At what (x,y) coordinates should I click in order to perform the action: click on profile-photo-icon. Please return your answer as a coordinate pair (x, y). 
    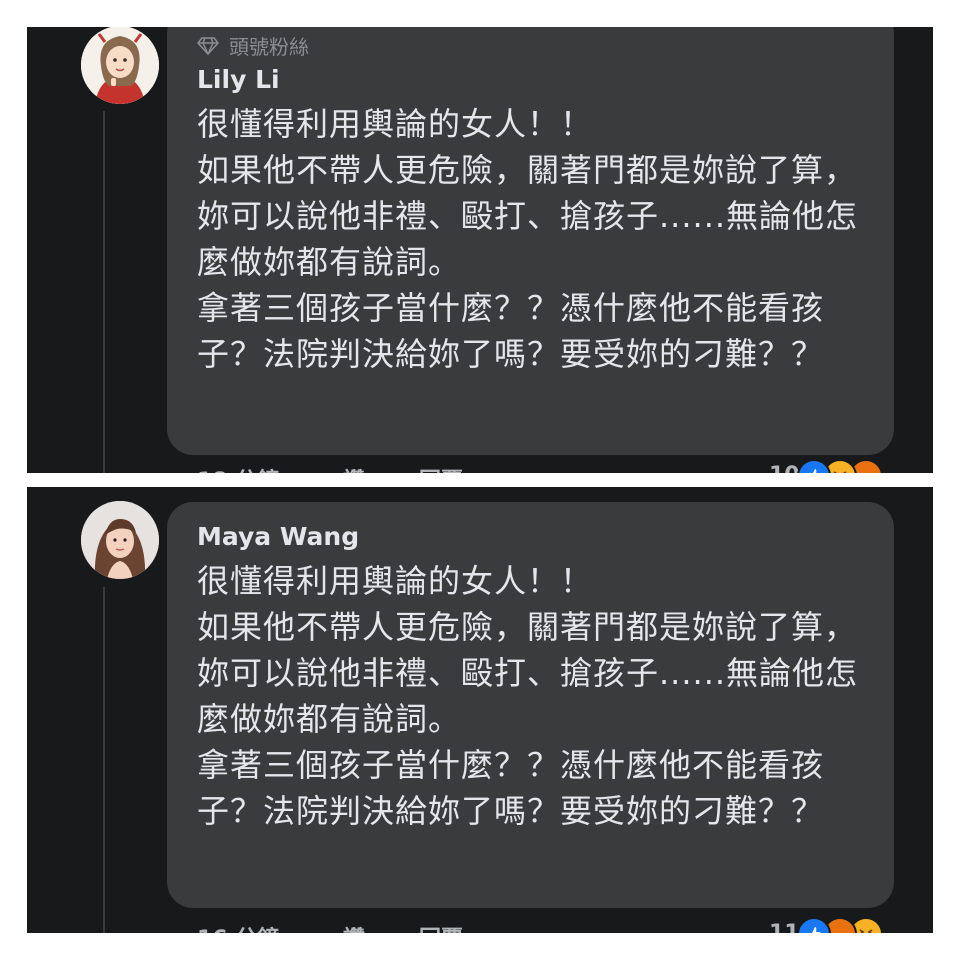
    Looking at the image, I should click on (120, 540).